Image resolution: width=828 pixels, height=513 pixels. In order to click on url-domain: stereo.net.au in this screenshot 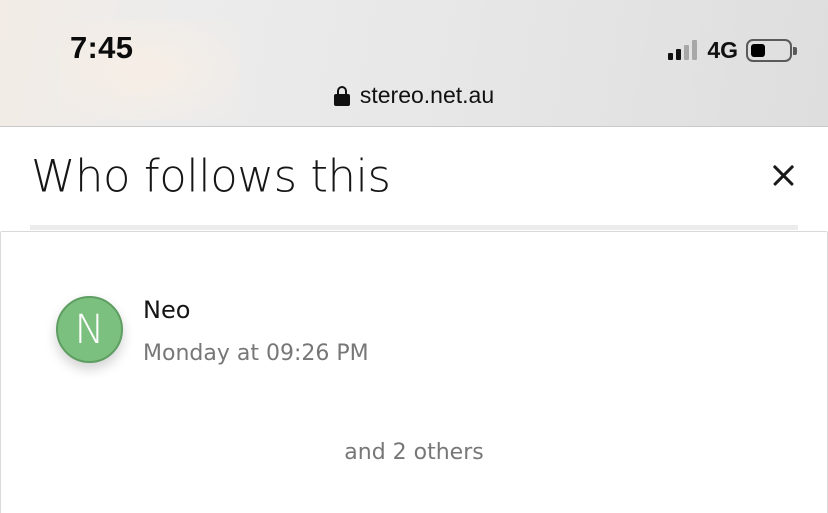, I will do `click(427, 95)`.